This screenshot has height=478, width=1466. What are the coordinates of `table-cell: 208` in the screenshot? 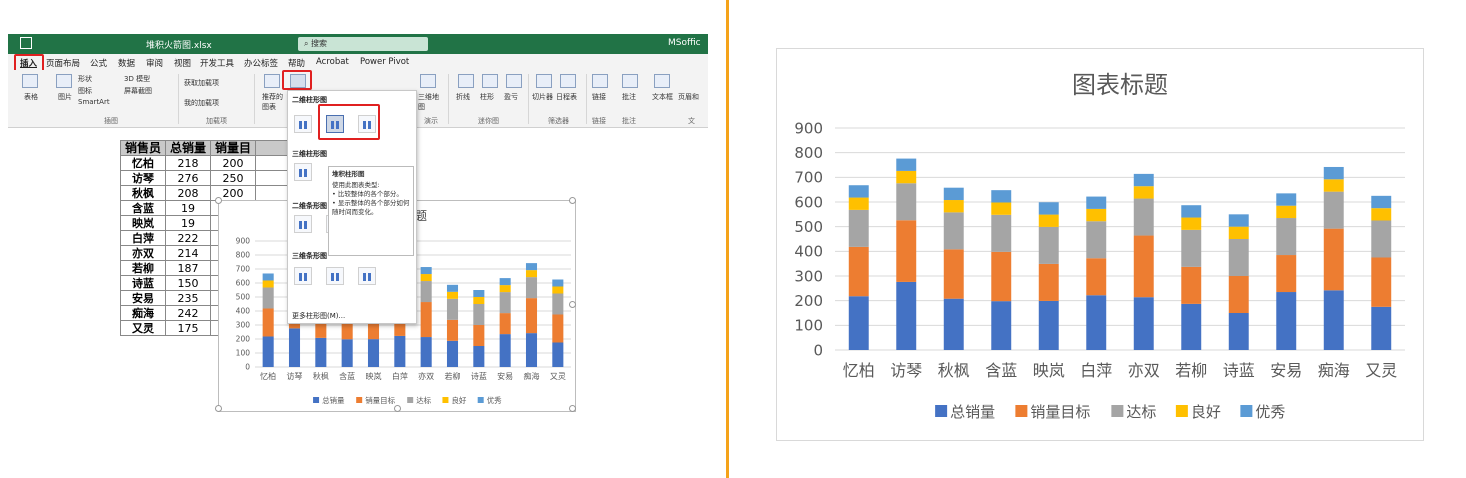 It's located at (188, 193).